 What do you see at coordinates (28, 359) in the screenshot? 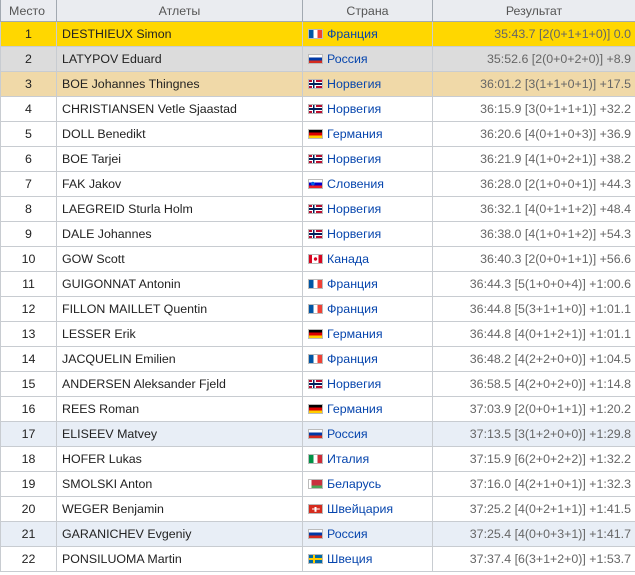
I see `place-cell: 14` at bounding box center [28, 359].